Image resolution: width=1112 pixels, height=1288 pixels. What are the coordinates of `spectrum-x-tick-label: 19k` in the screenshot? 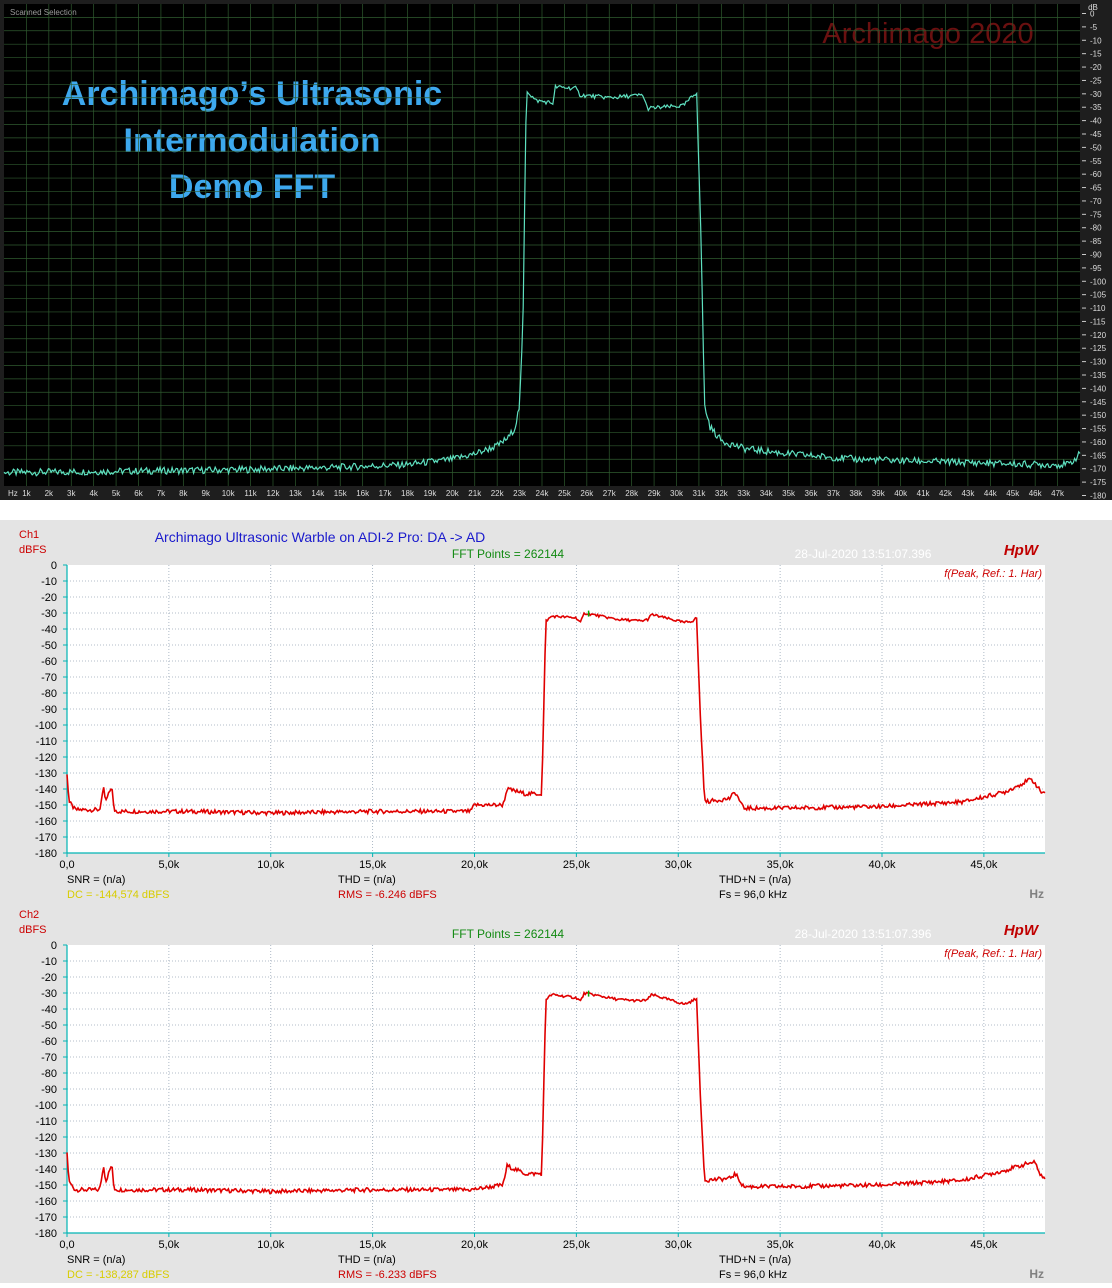 It's located at (430, 493).